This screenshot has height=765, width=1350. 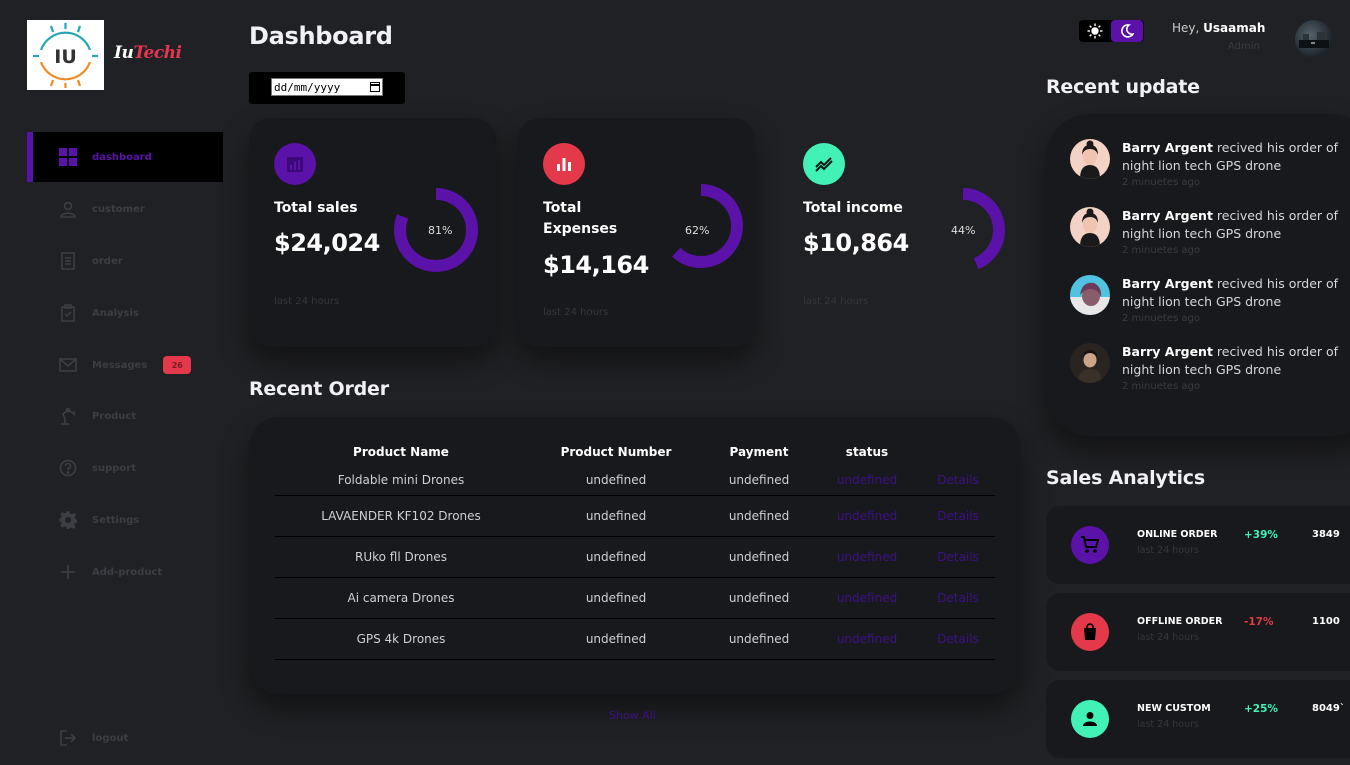 I want to click on cart-icon, so click(x=1090, y=545).